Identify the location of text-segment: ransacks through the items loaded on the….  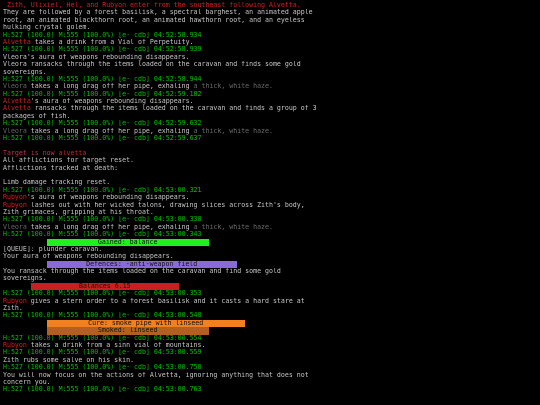
(173, 109).